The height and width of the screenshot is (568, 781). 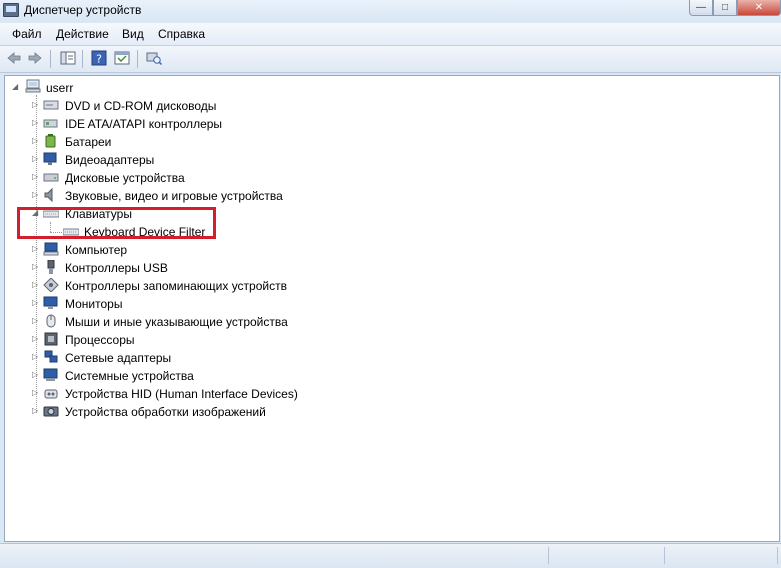 I want to click on collapse-arrow-icon: ◢, so click(x=16, y=87).